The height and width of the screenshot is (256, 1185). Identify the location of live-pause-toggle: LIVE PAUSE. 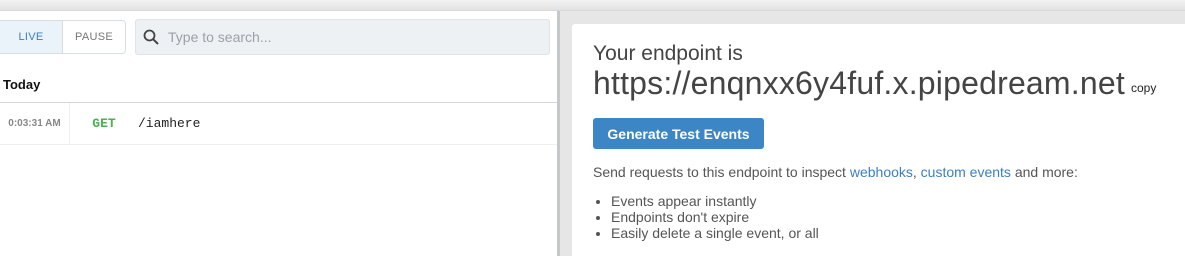
(63, 37).